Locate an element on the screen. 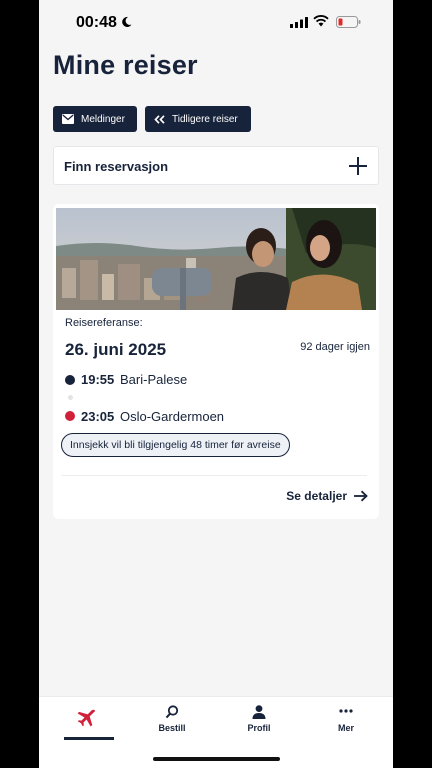 The image size is (432, 768). arrival-dot is located at coordinates (70, 416).